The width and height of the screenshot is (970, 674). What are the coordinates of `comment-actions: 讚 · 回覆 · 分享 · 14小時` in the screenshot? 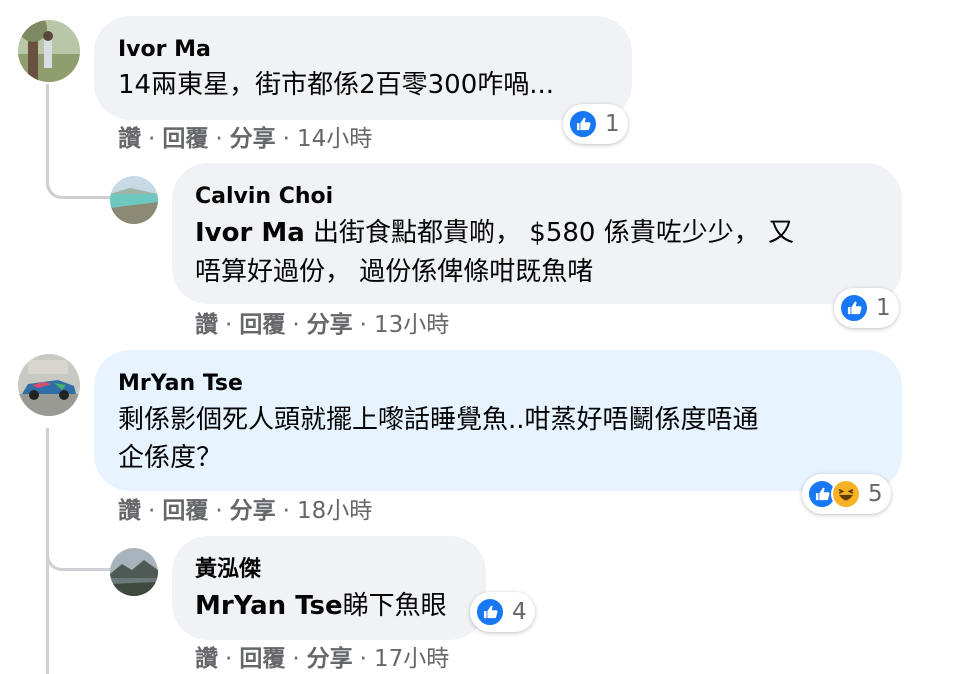 It's located at (245, 139).